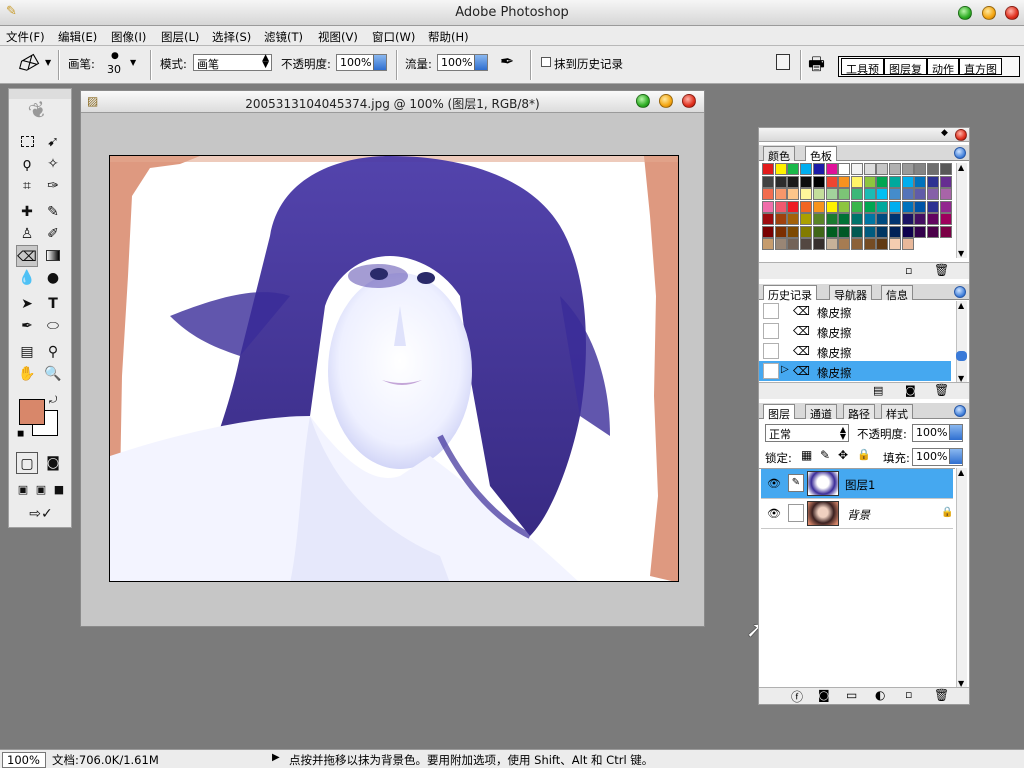  What do you see at coordinates (1012, 13) in the screenshot?
I see `close-window-button` at bounding box center [1012, 13].